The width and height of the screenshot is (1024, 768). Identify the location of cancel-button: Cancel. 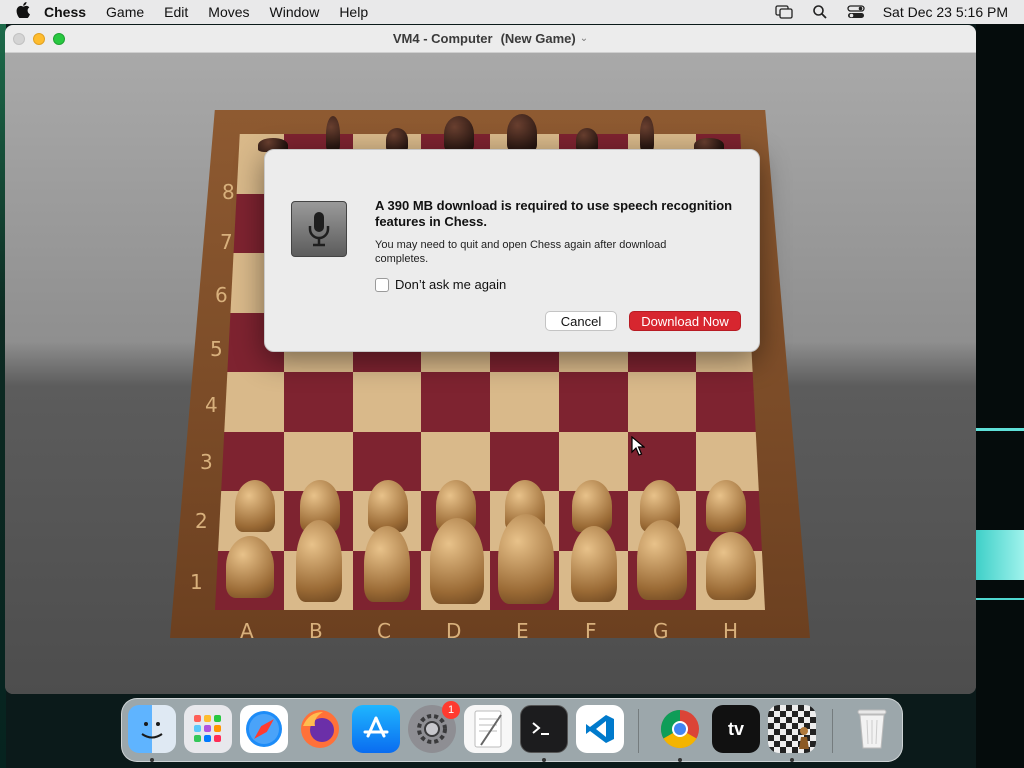
(581, 321).